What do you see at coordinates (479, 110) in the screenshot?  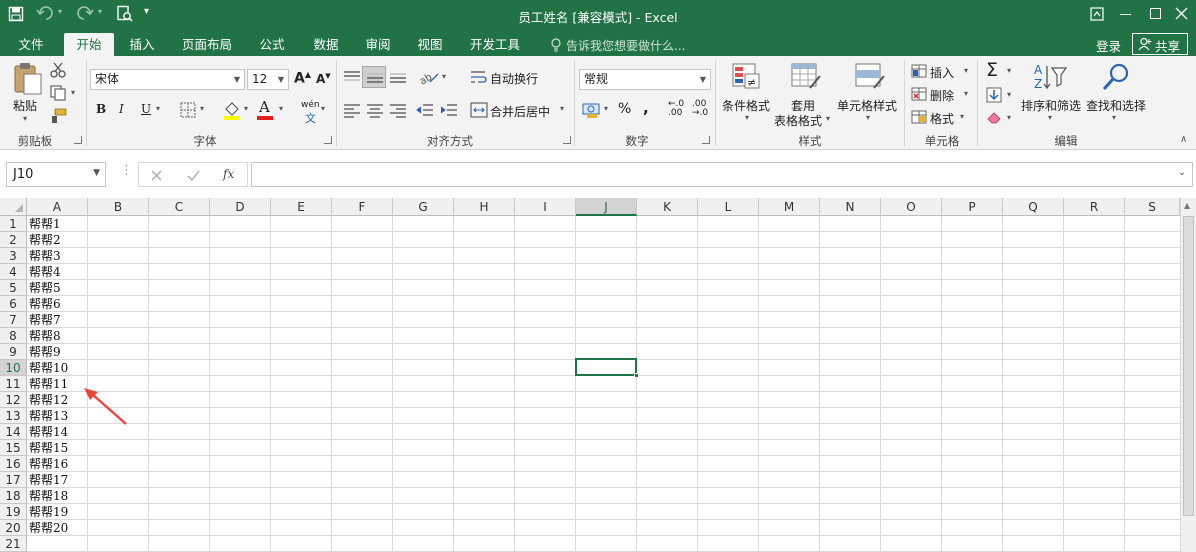 I see `merge-center-icon` at bounding box center [479, 110].